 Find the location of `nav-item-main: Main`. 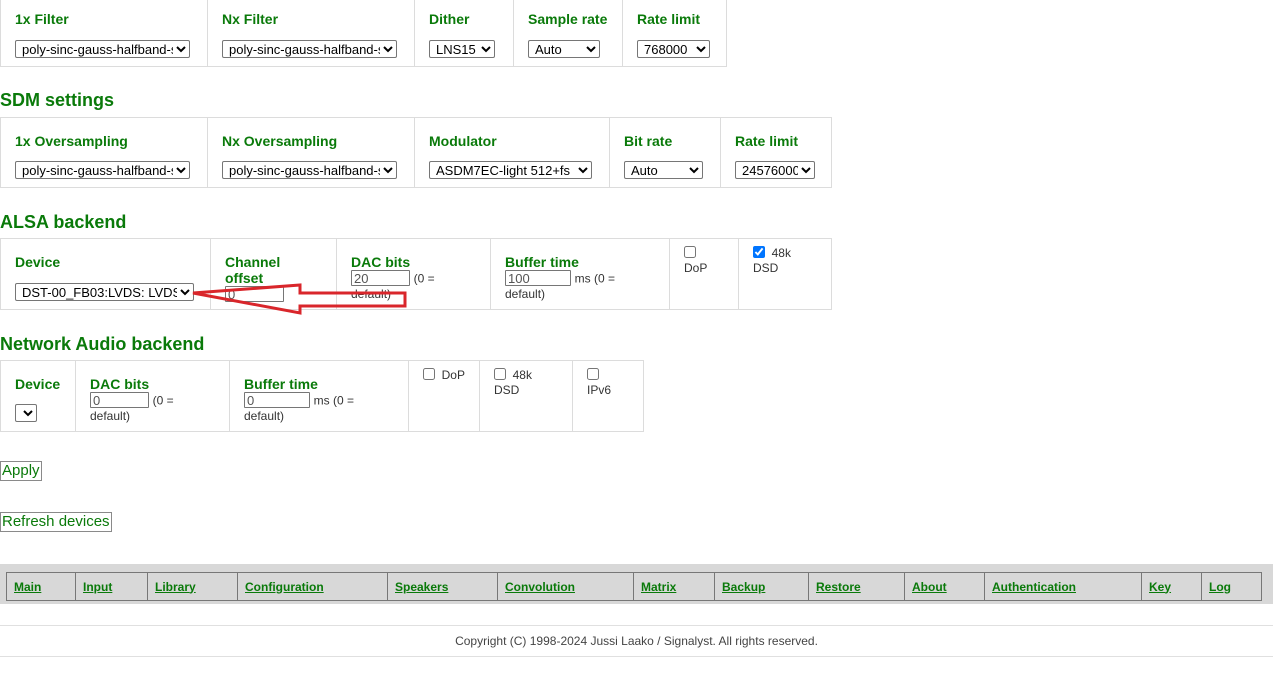

nav-item-main: Main is located at coordinates (41, 586).